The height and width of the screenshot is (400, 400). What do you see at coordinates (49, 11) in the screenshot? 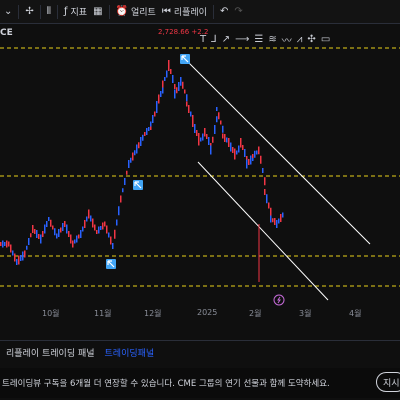
I see `chart-type-icon: ⫴` at bounding box center [49, 11].